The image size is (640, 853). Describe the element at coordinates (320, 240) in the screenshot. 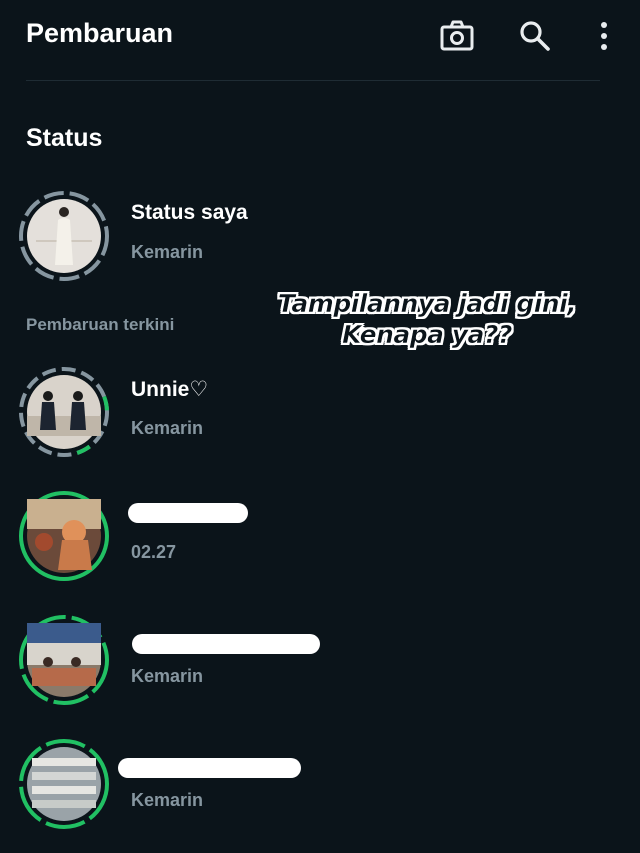

I see `my-status-row: Status saya Kemarin` at that location.